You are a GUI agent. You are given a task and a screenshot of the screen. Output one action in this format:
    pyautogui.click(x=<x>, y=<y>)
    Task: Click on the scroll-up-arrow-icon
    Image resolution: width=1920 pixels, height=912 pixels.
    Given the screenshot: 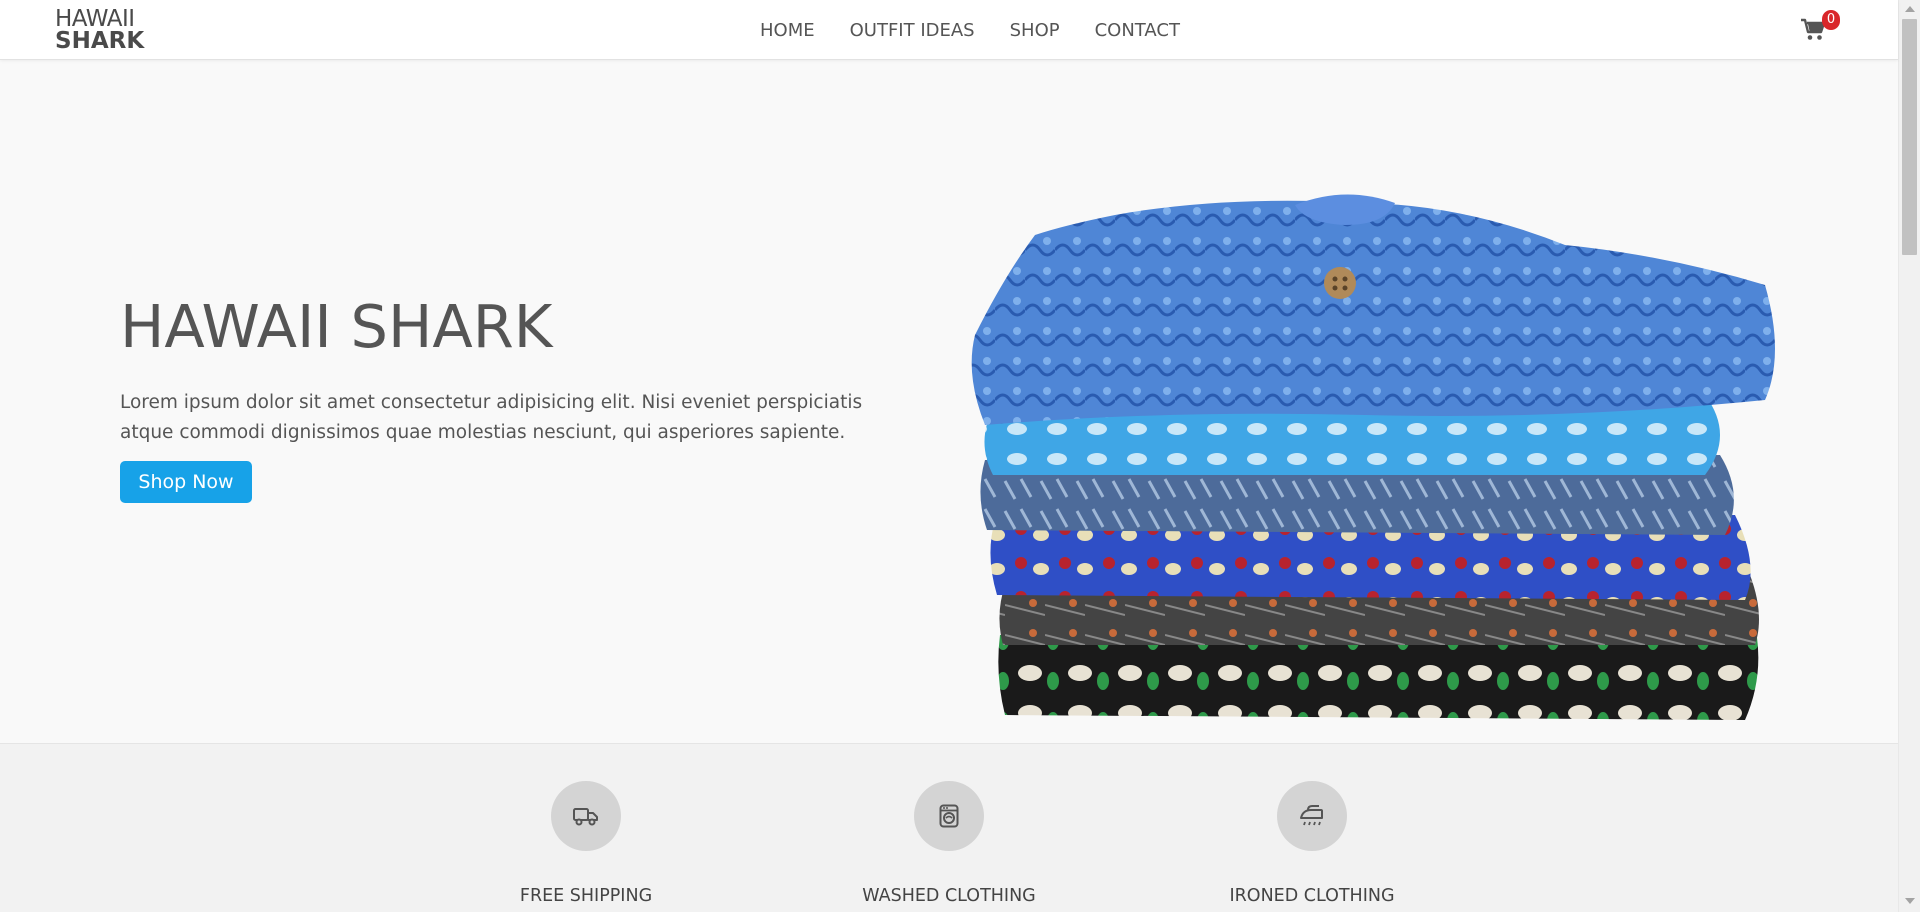 What is the action you would take?
    pyautogui.click(x=1910, y=9)
    